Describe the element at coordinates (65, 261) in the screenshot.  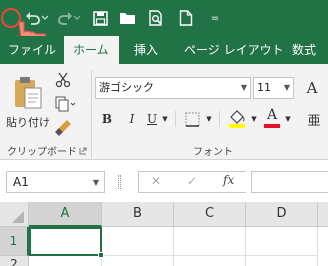
I see `cell-a2` at that location.